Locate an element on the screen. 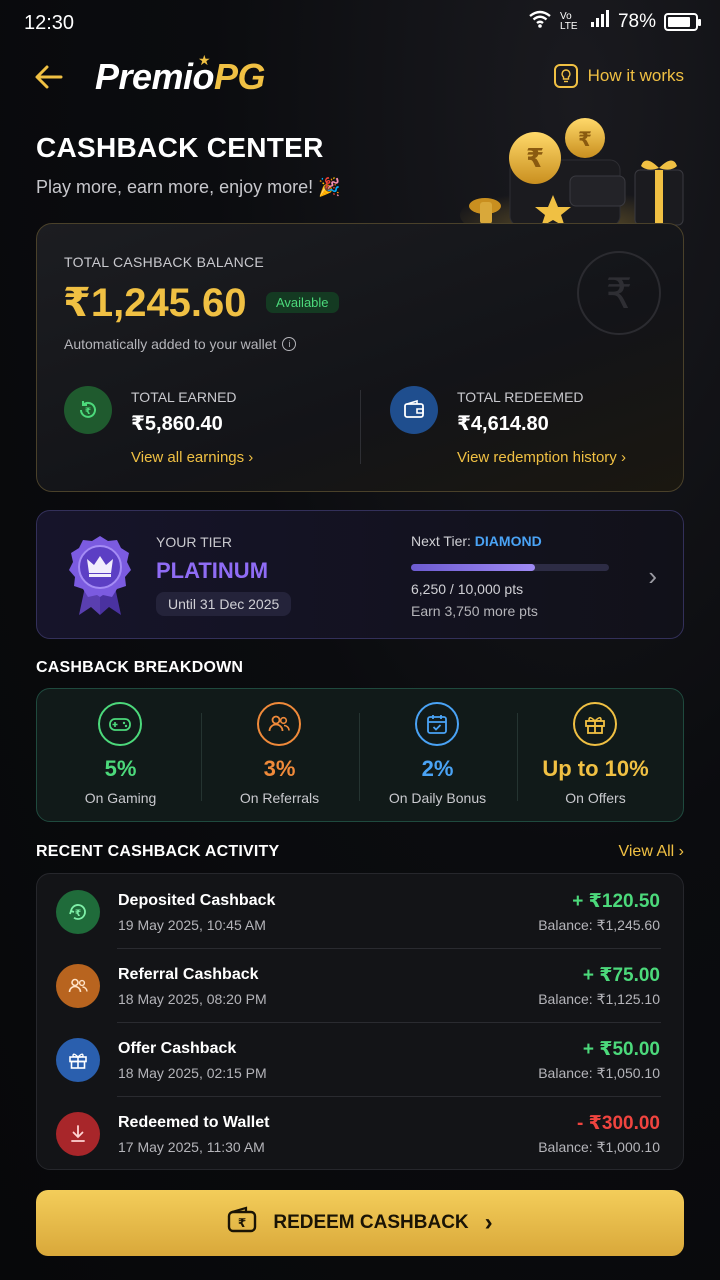 The height and width of the screenshot is (1280, 720). earned-refresh-icon: ₹ is located at coordinates (88, 410).